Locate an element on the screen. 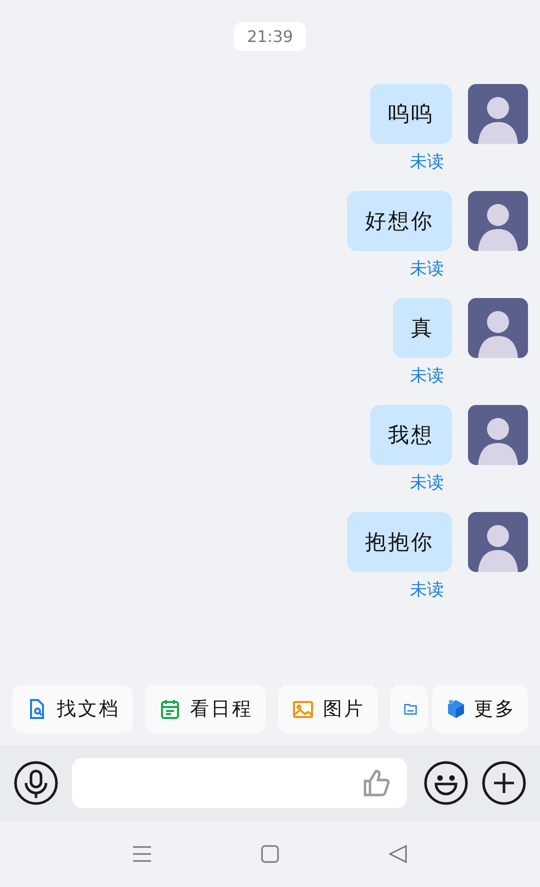  back-icon is located at coordinates (398, 854).